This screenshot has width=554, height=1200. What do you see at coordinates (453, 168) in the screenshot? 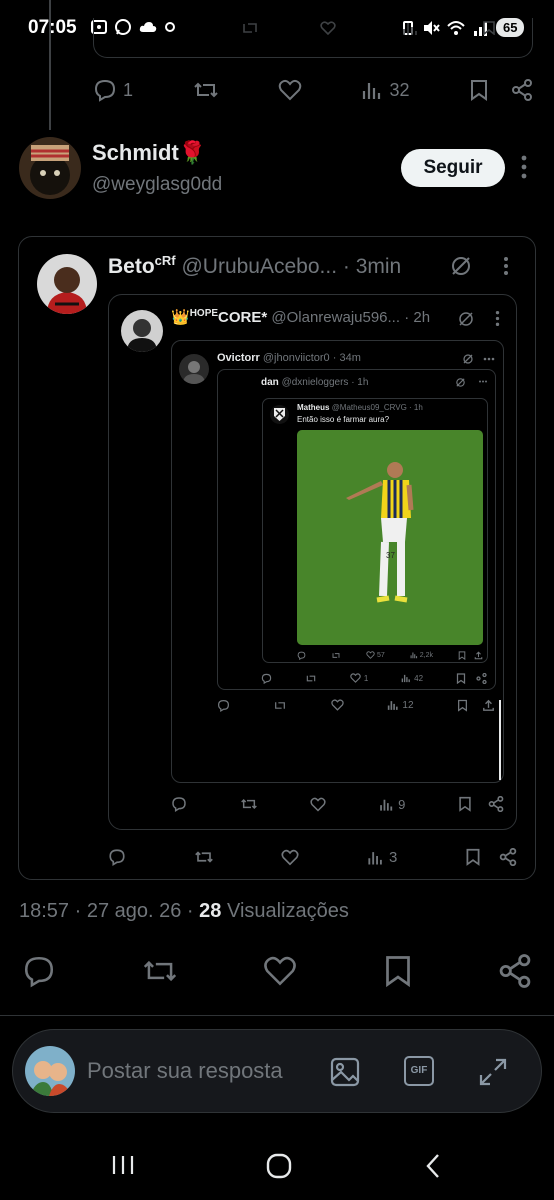
I see `follow-button: Seguir` at bounding box center [453, 168].